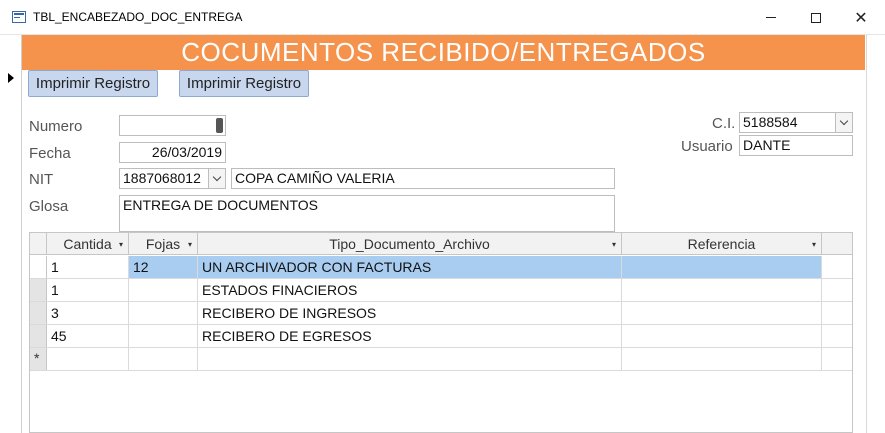  I want to click on table-row: 3 RECIBERO DE INGRESOS, so click(441, 313).